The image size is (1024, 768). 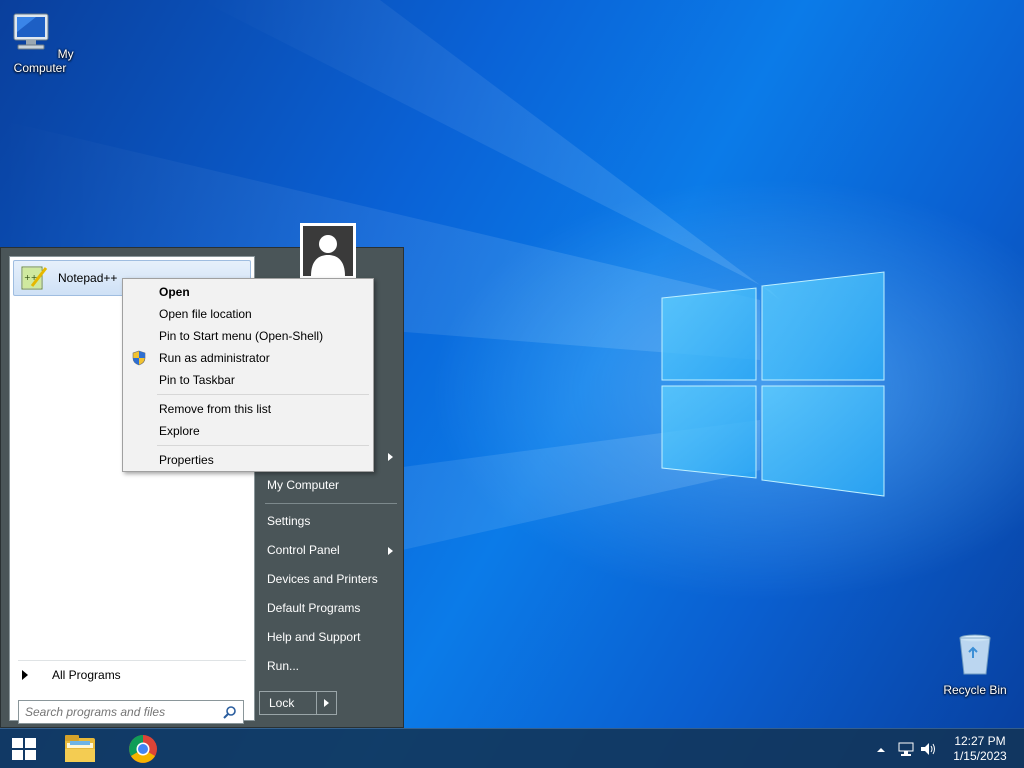 What do you see at coordinates (179, 431) in the screenshot?
I see `context-item-label: Explore` at bounding box center [179, 431].